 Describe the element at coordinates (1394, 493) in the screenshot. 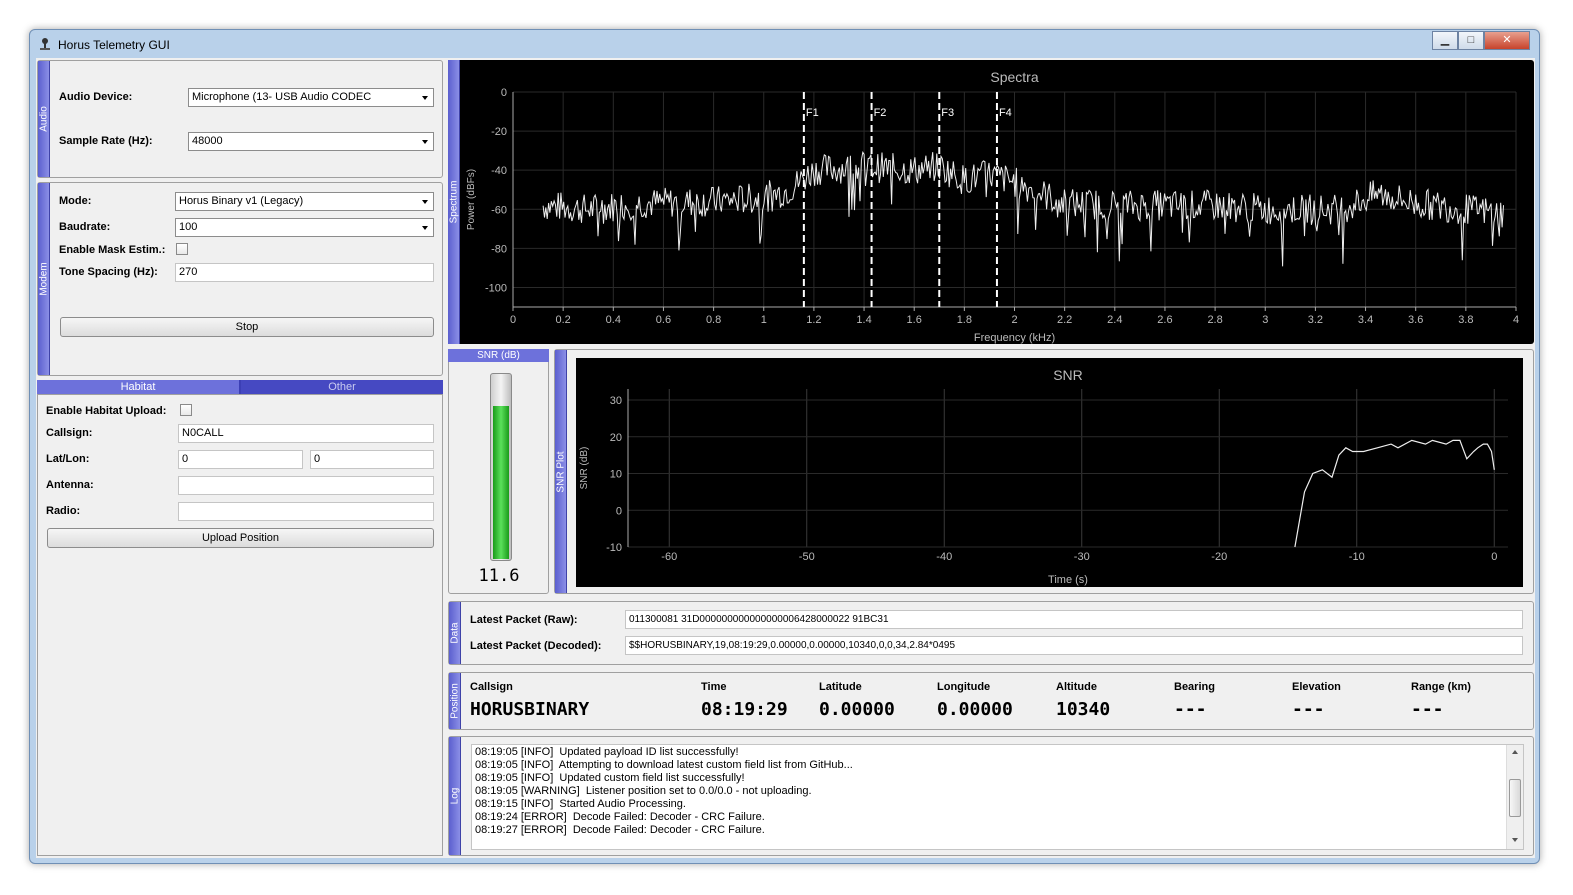

I see `snr-trace` at that location.